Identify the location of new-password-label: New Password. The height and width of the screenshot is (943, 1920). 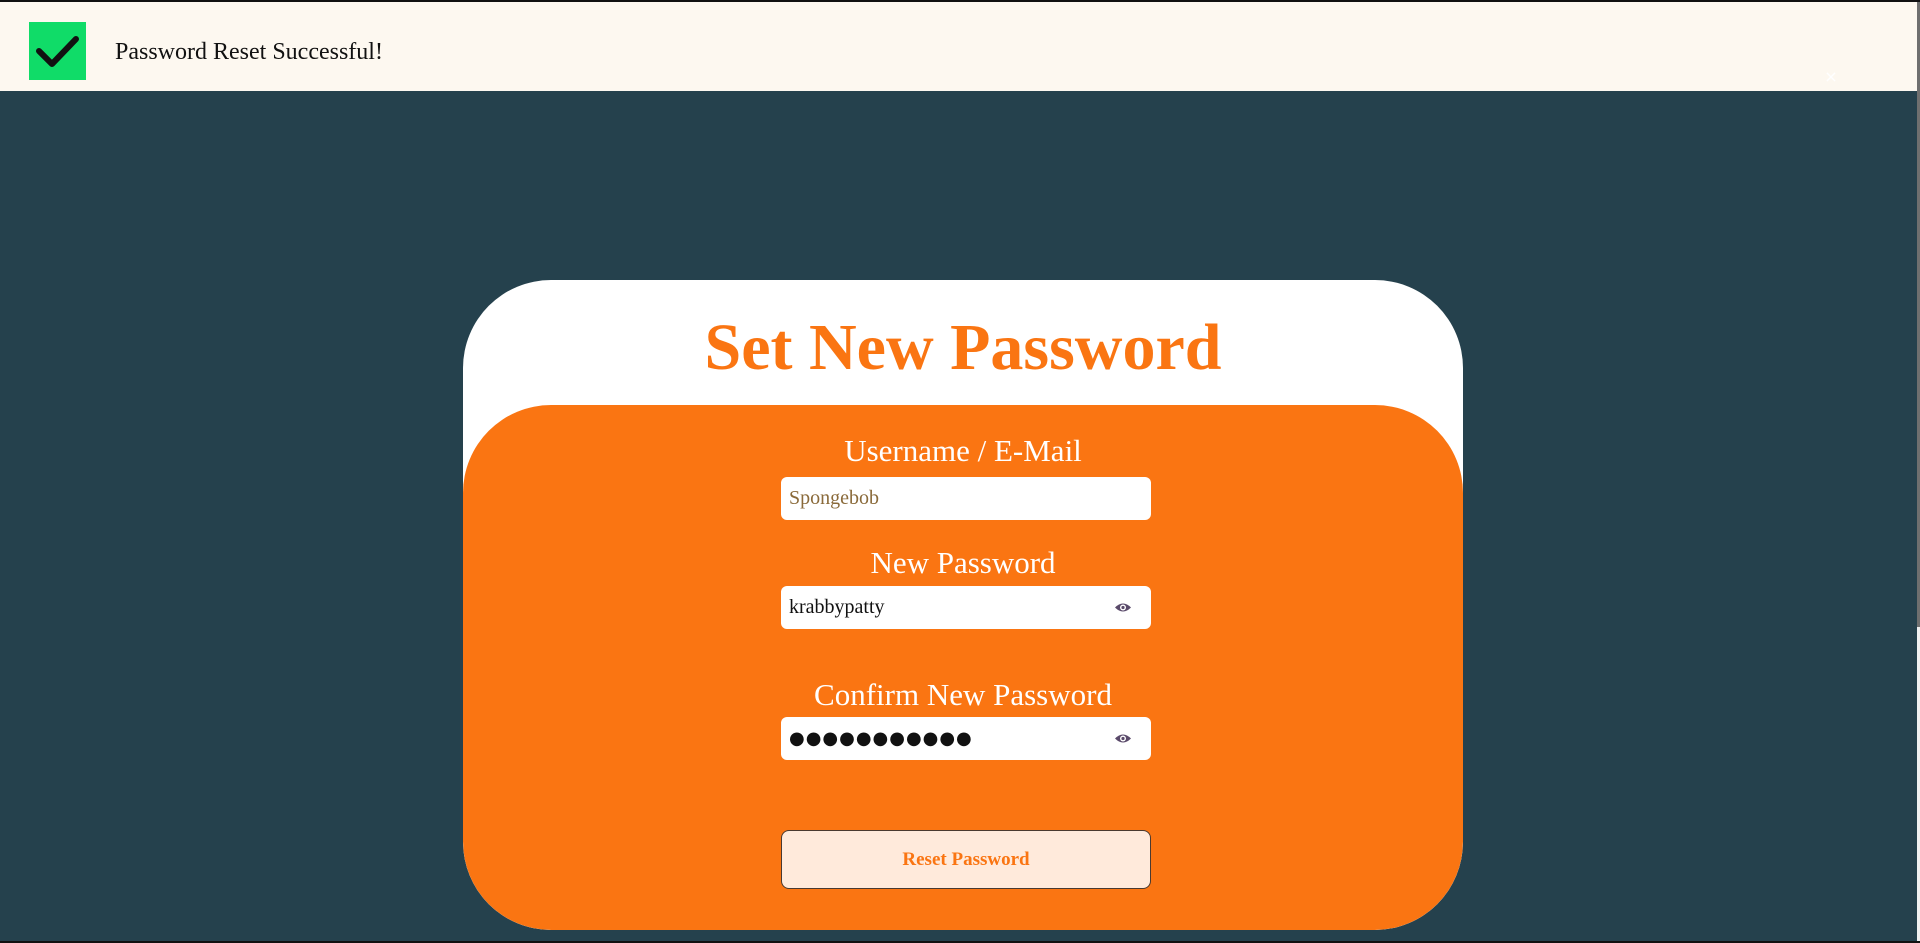
(963, 562).